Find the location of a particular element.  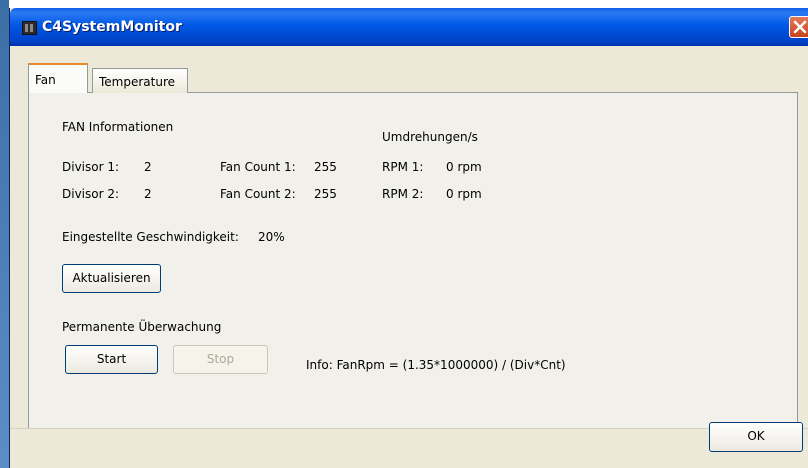

tab-fan-label: Fan is located at coordinates (45, 80).